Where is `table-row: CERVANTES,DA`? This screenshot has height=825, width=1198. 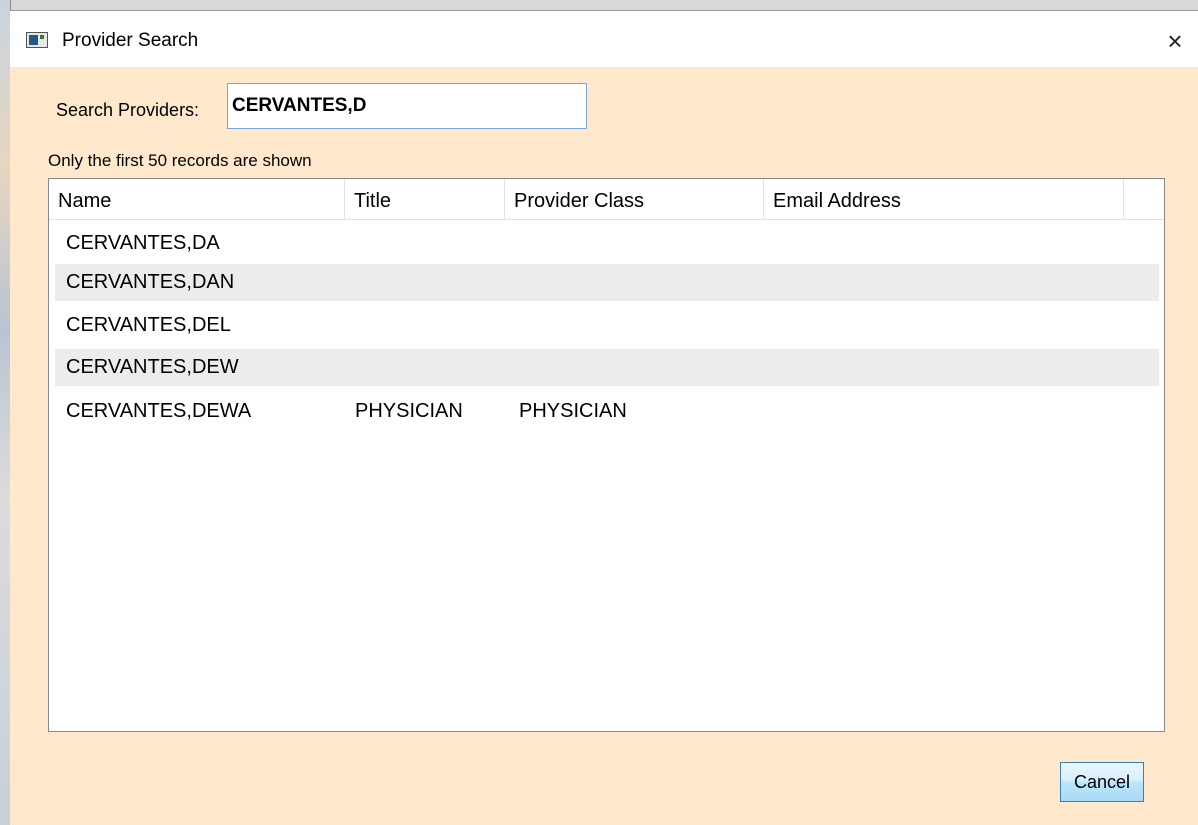 table-row: CERVANTES,DA is located at coordinates (607, 243).